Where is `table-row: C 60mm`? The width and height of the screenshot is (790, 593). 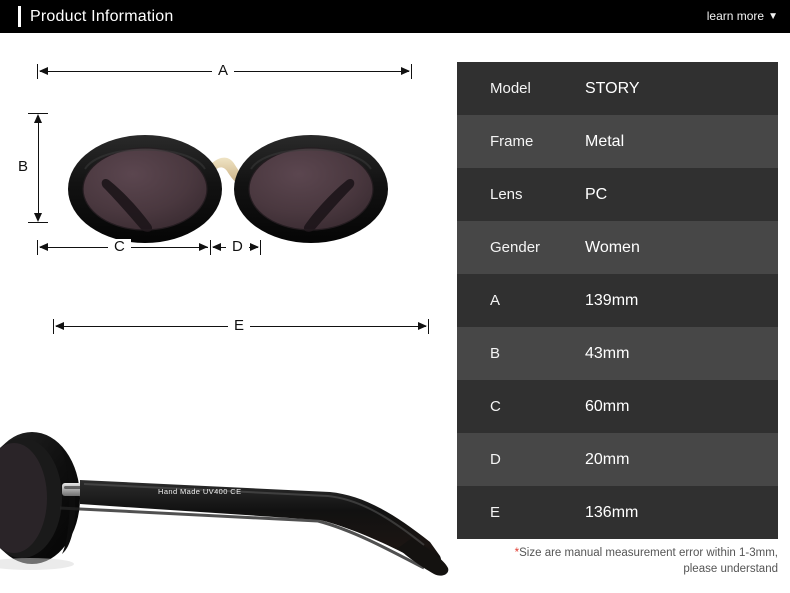
table-row: C 60mm is located at coordinates (617, 406).